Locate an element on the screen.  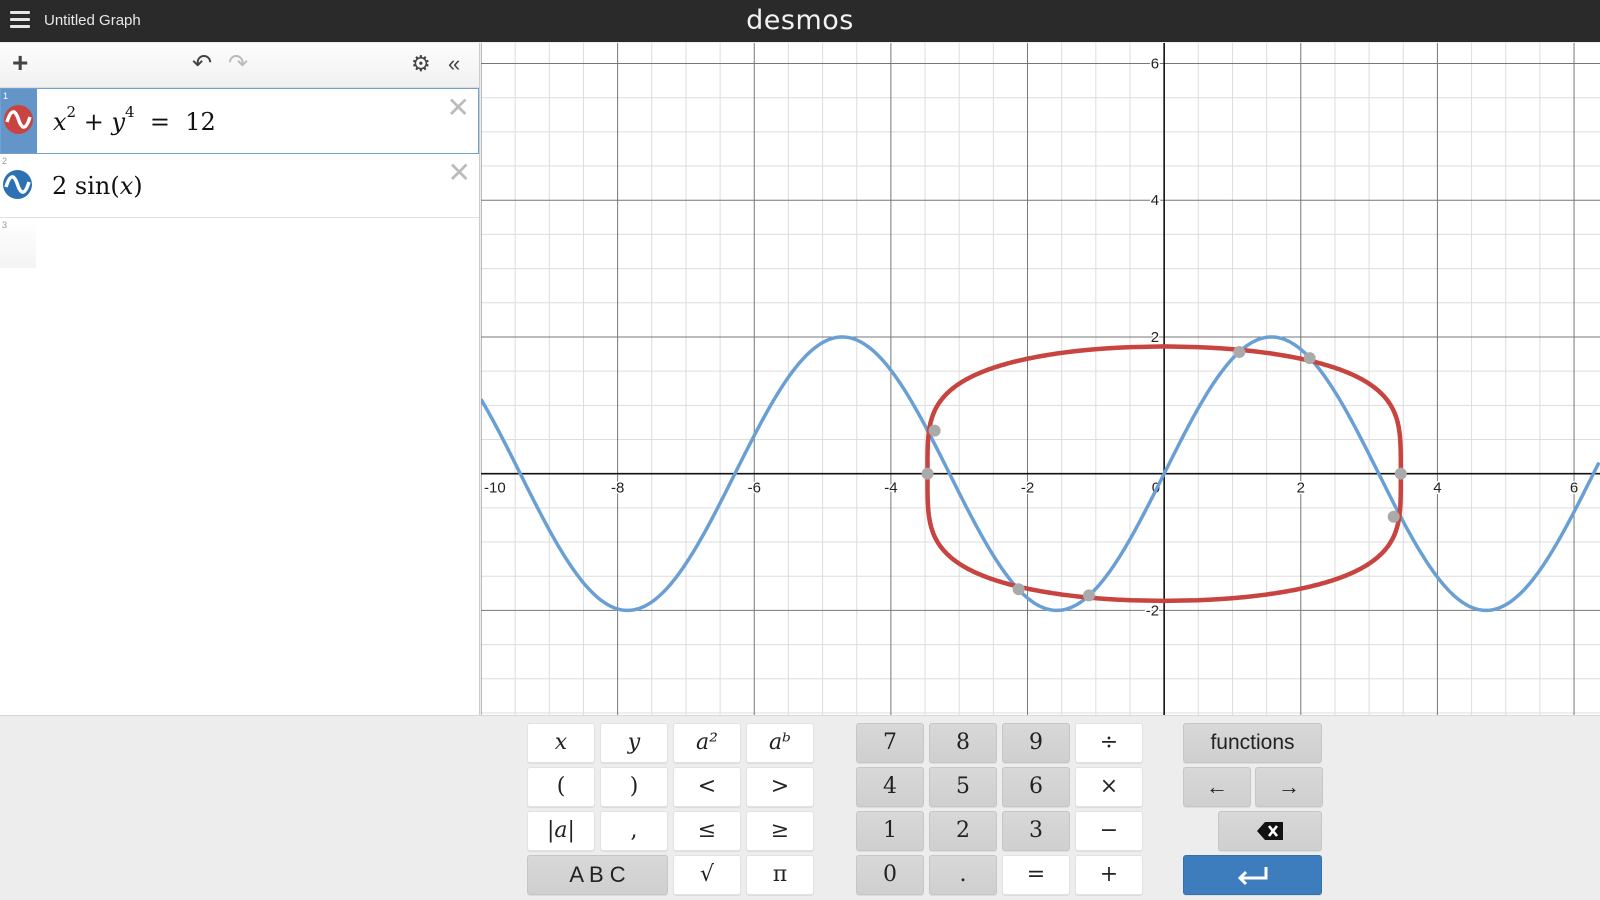
equals-key: = is located at coordinates (1036, 875).